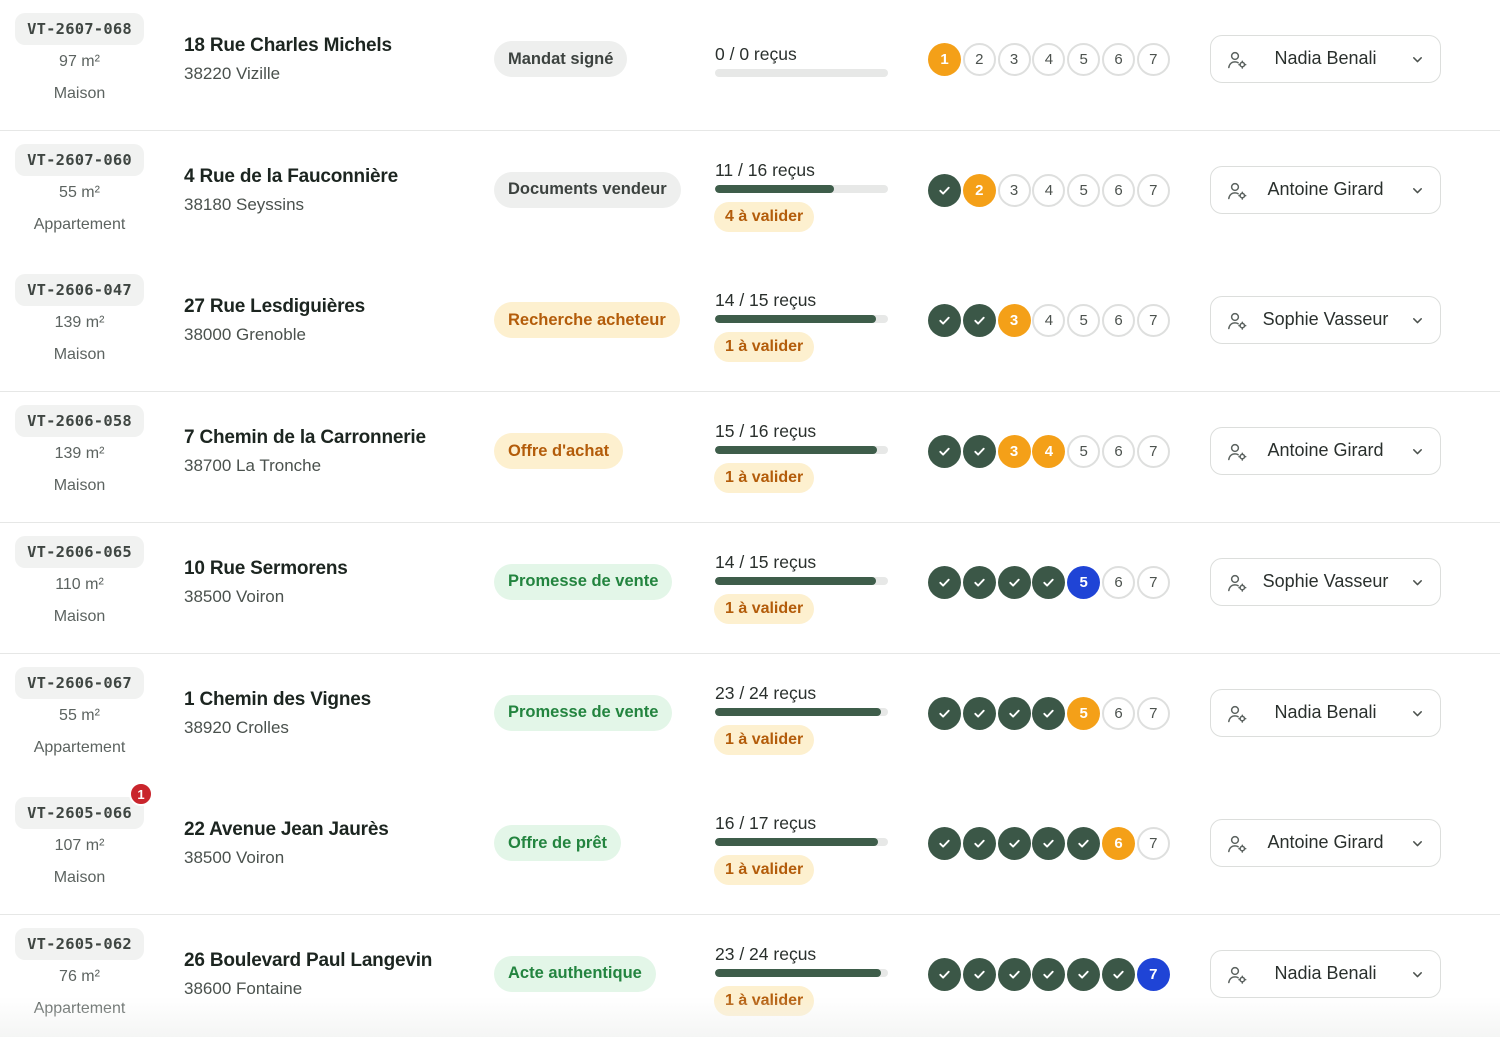  Describe the element at coordinates (79, 421) in the screenshot. I see `reference-badge: VT-2606-058` at that location.